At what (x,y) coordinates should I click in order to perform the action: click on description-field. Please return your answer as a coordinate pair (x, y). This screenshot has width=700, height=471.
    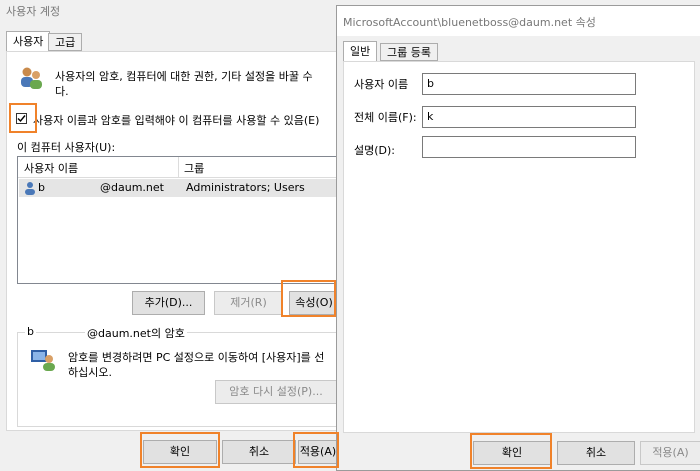
    Looking at the image, I should click on (529, 147).